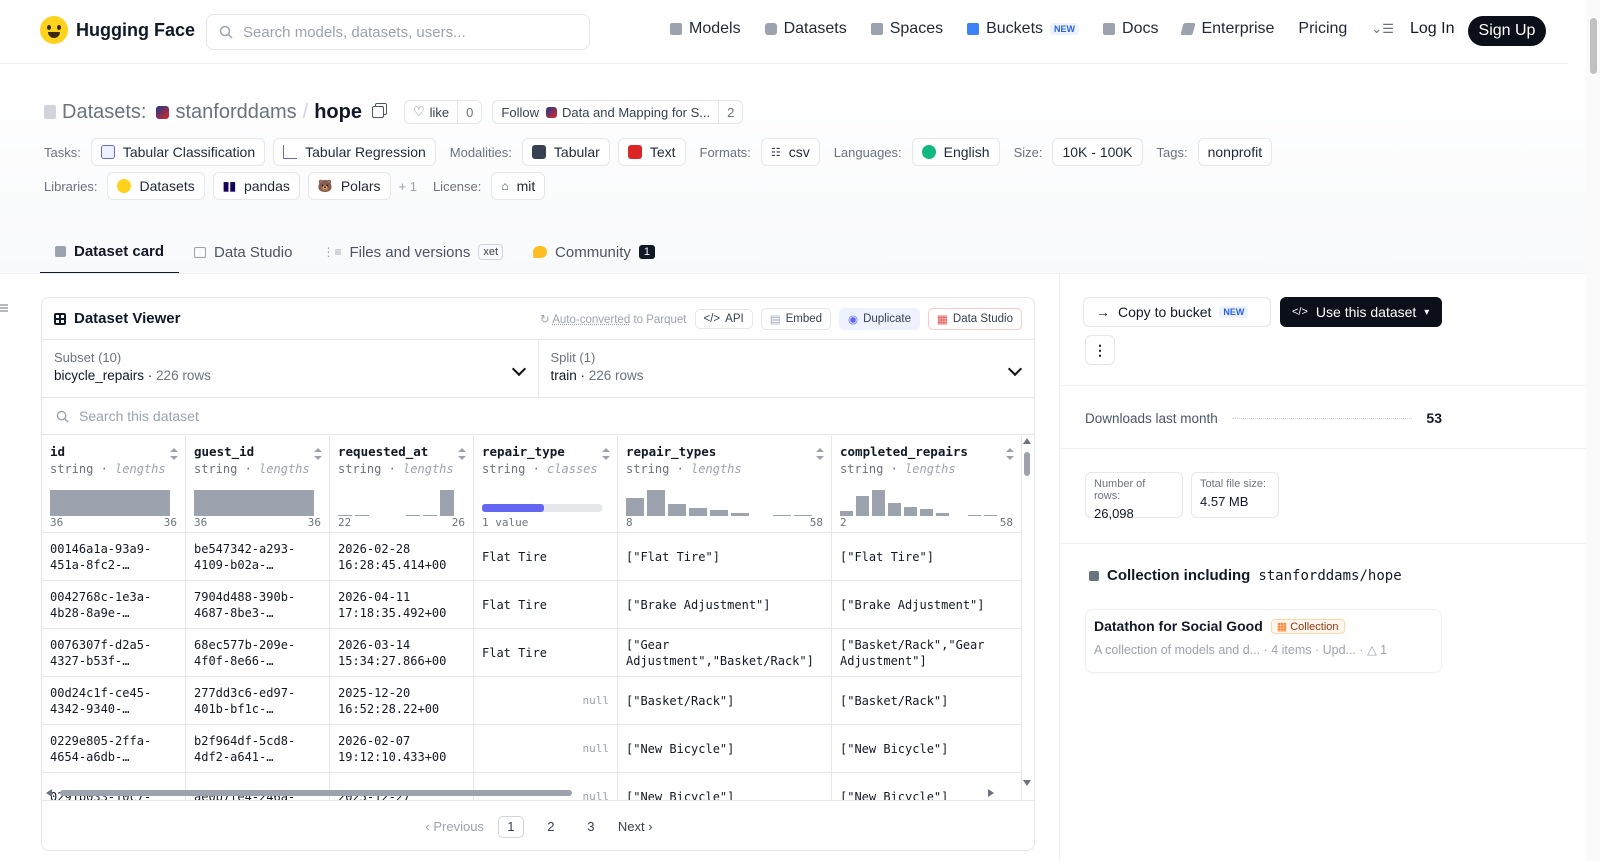  What do you see at coordinates (955, 152) in the screenshot?
I see `tag-english: English` at bounding box center [955, 152].